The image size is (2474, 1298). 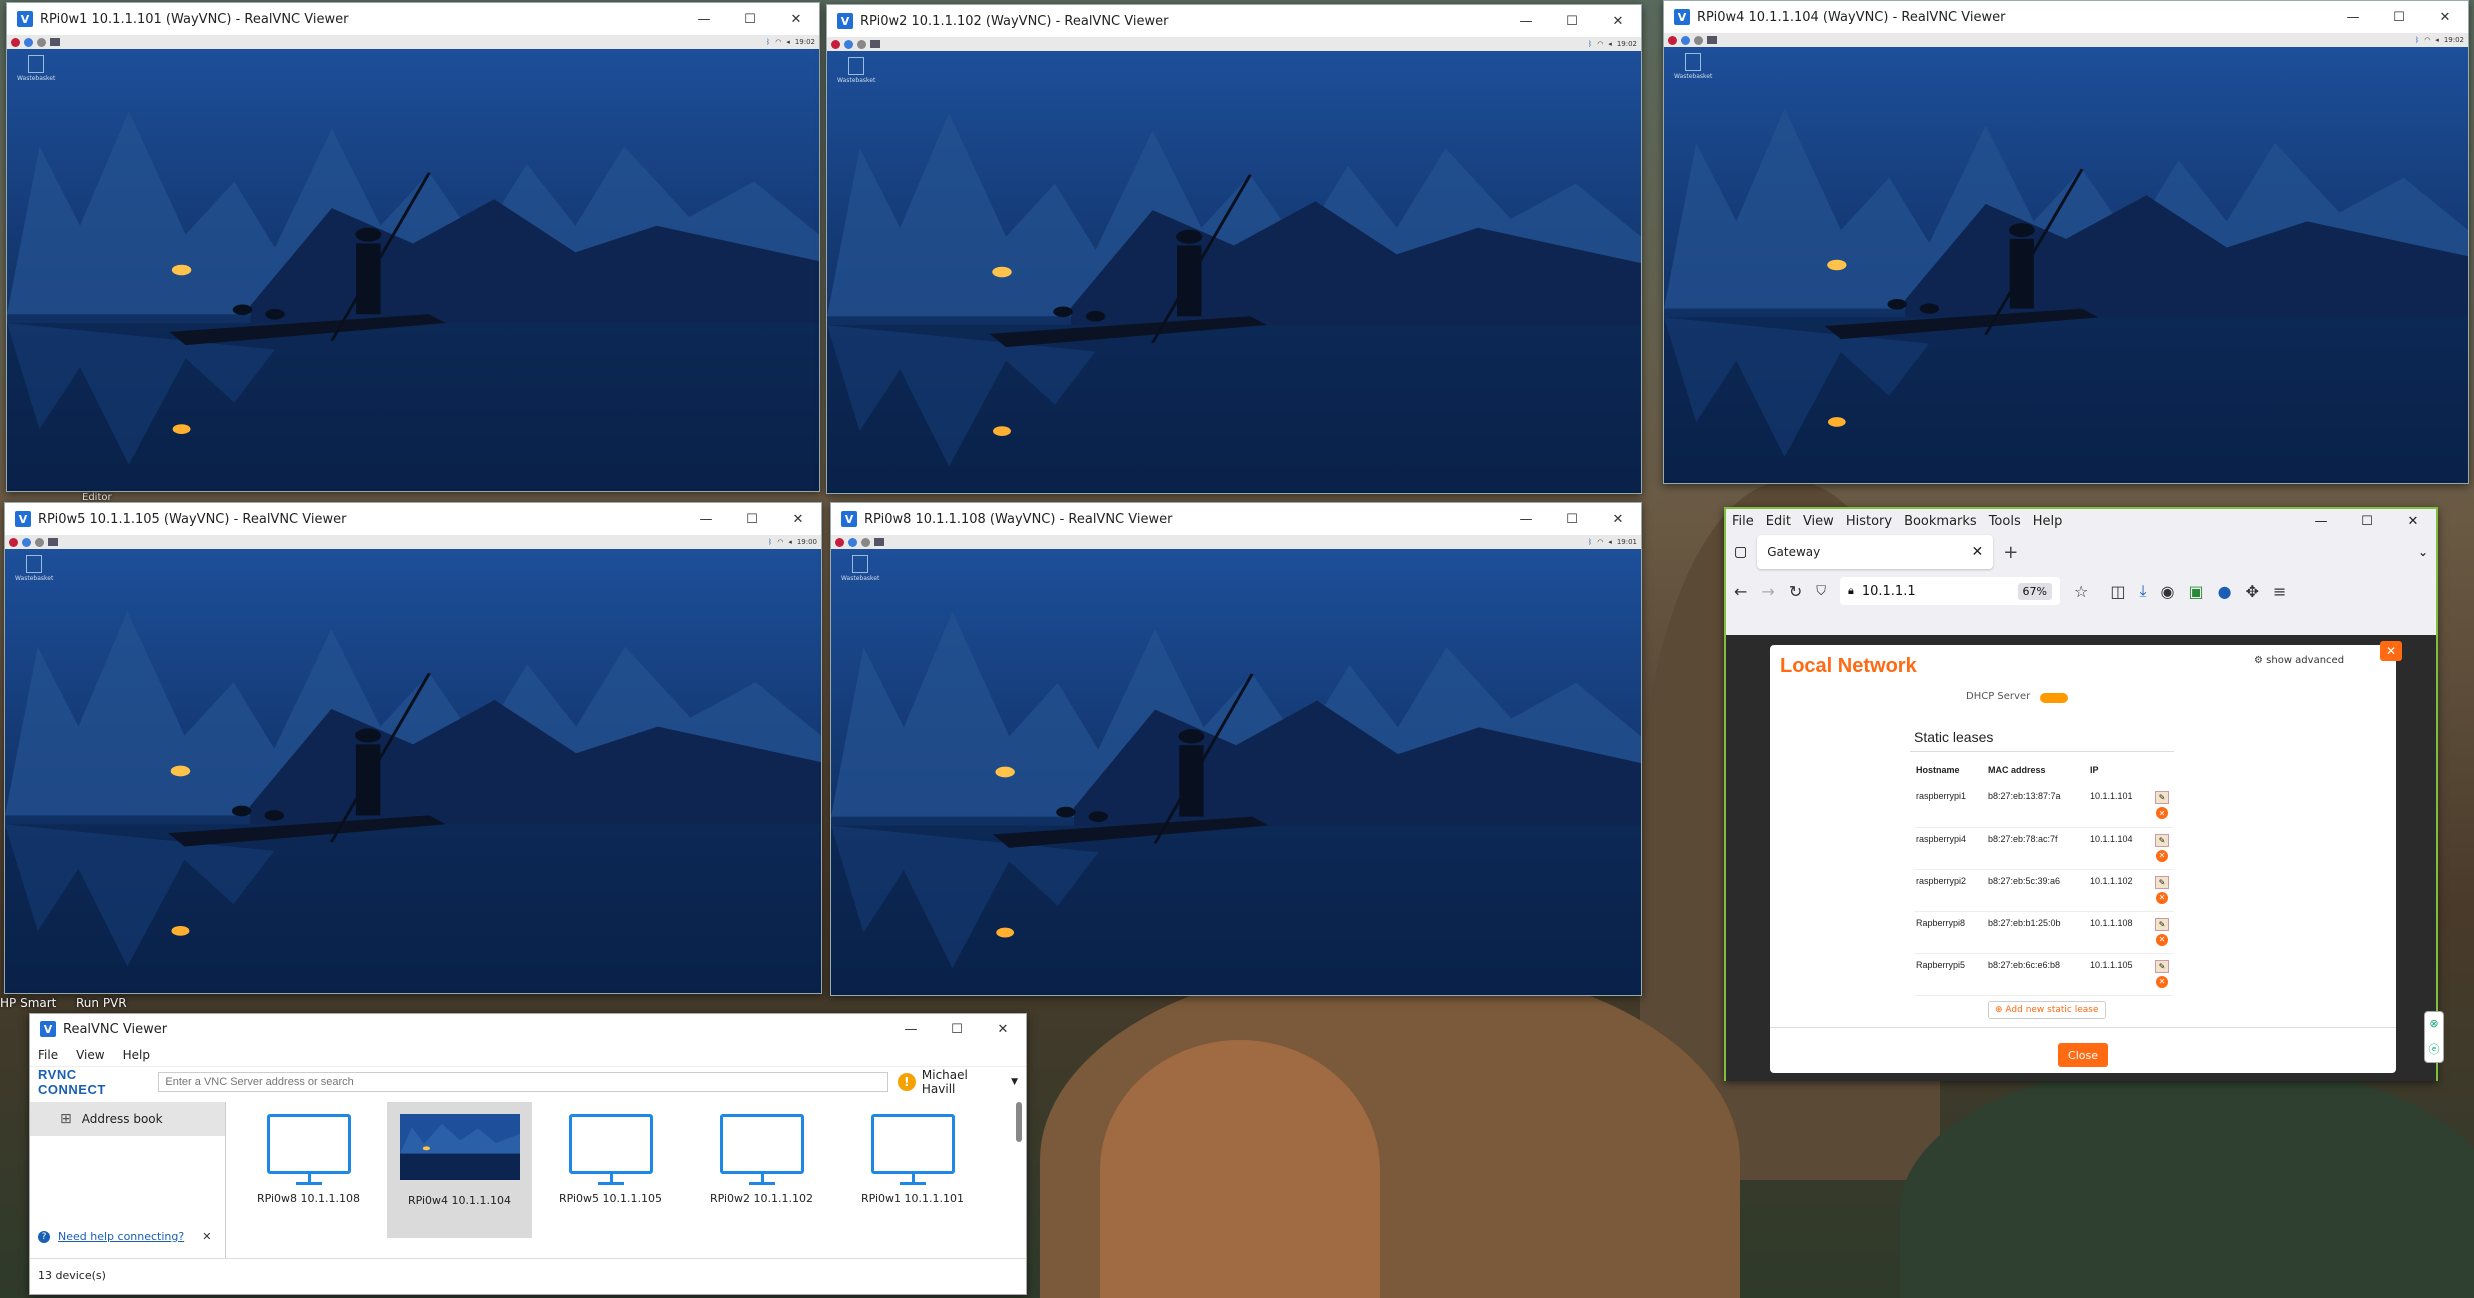 I want to click on downloads-icon: ⤓, so click(x=2142, y=591).